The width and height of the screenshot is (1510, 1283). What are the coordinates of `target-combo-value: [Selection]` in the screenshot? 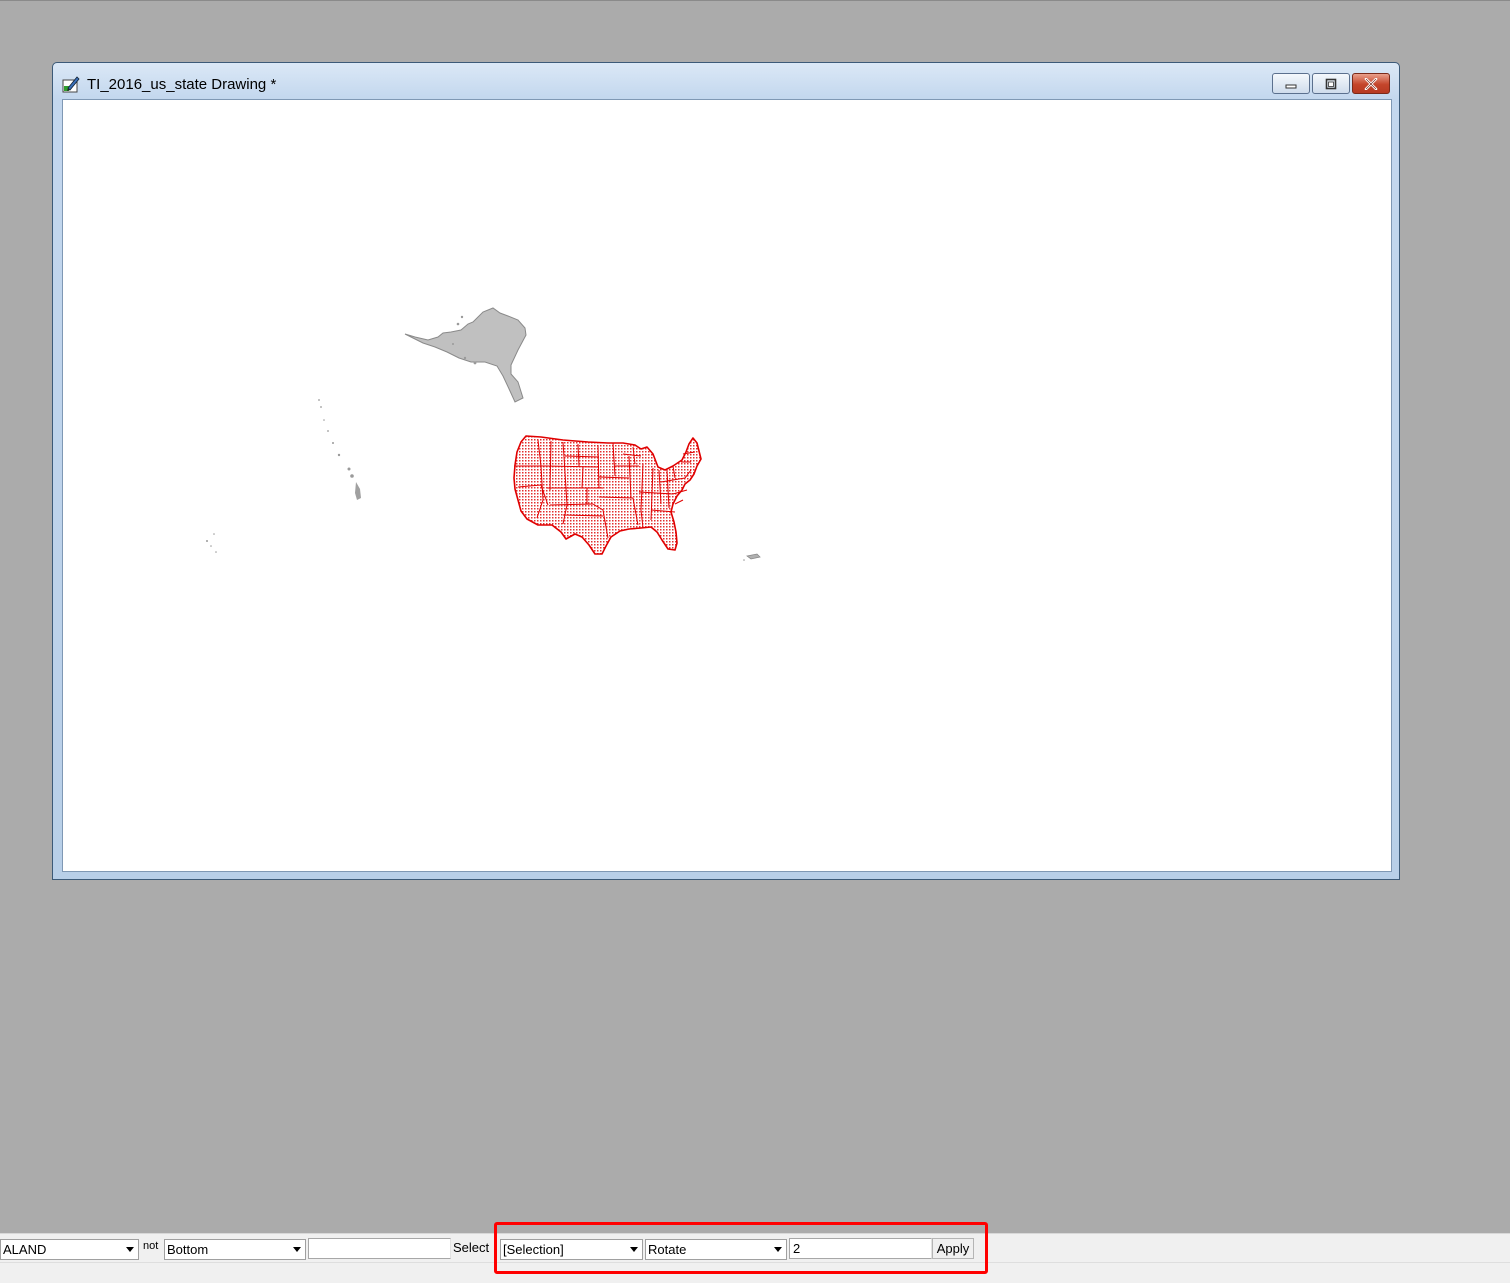 It's located at (533, 1249).